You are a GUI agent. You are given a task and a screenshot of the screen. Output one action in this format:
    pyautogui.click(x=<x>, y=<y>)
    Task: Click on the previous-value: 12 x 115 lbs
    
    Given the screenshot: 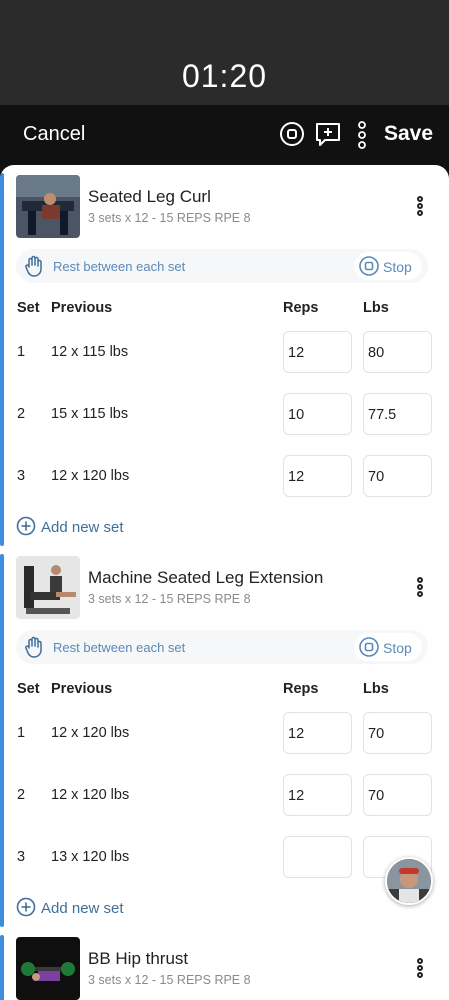 What is the action you would take?
    pyautogui.click(x=90, y=352)
    